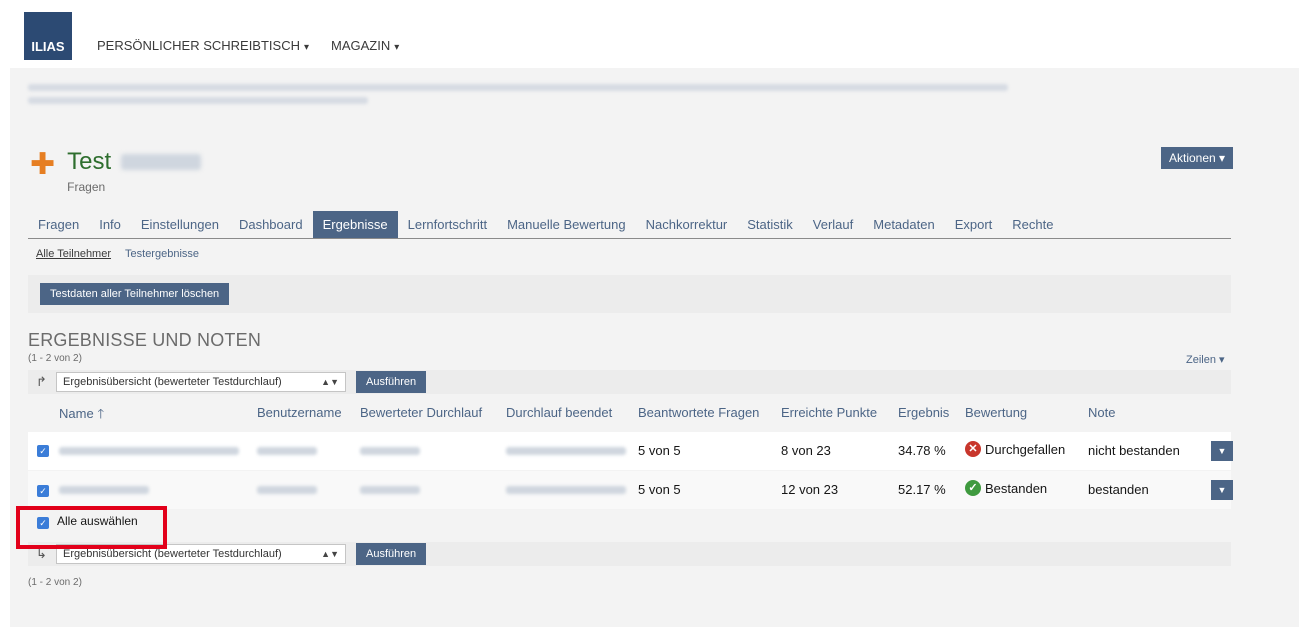  What do you see at coordinates (923, 412) in the screenshot?
I see `column-header-result: Ergebnis` at bounding box center [923, 412].